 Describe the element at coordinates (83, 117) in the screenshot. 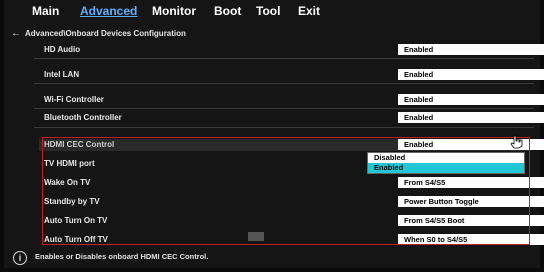

I see `setting-label: Bluetooth Controller` at that location.